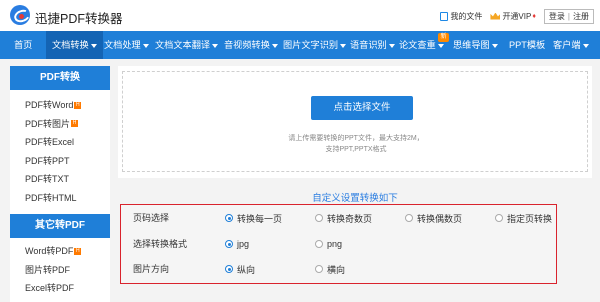 This screenshot has width=600, height=302. What do you see at coordinates (534, 16) in the screenshot?
I see `vip-diamond-icon: ♦` at bounding box center [534, 16].